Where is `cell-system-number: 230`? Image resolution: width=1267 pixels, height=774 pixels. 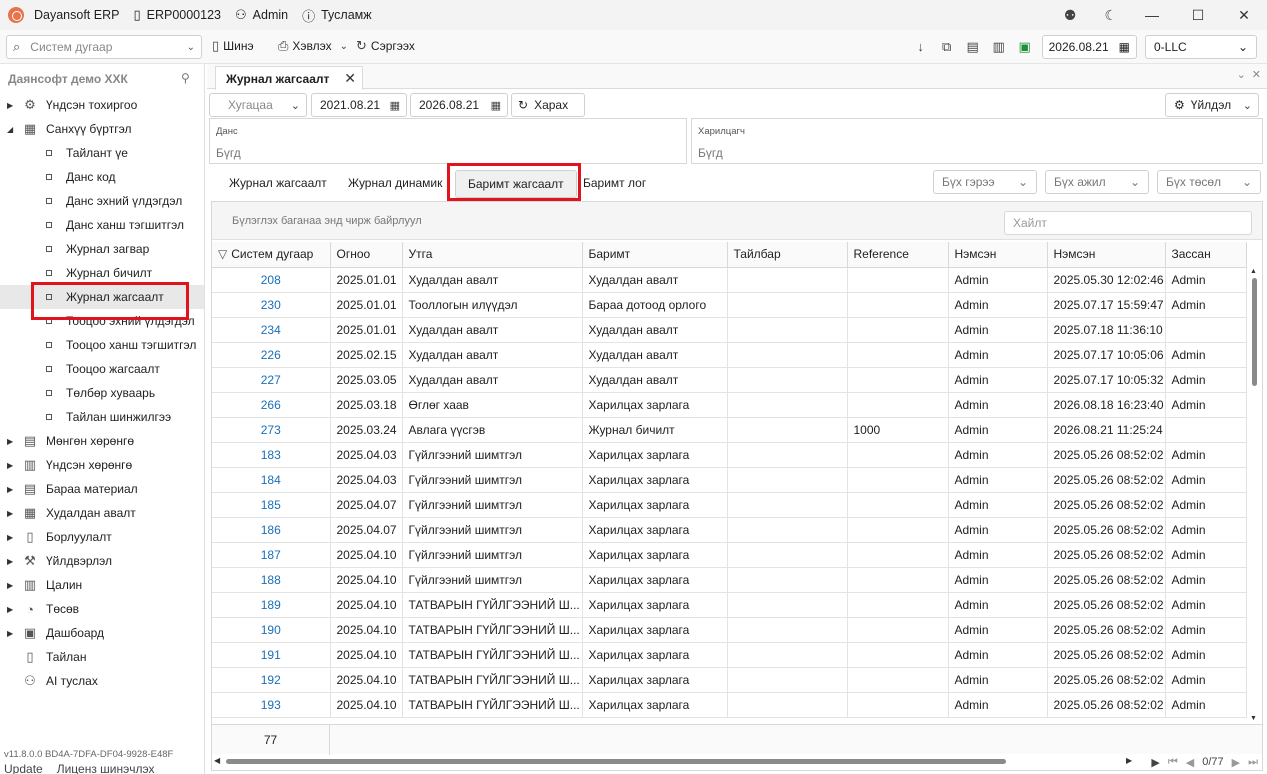
cell-system-number: 230 is located at coordinates (271, 305).